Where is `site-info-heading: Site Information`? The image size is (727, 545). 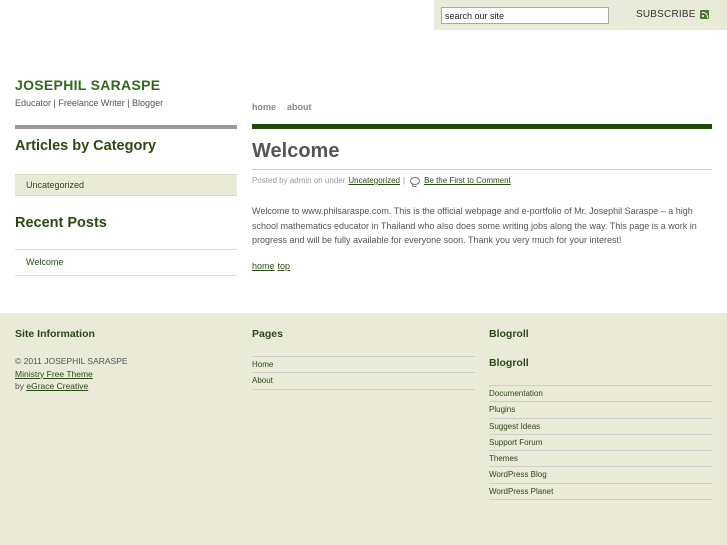 site-info-heading: Site Information is located at coordinates (55, 334).